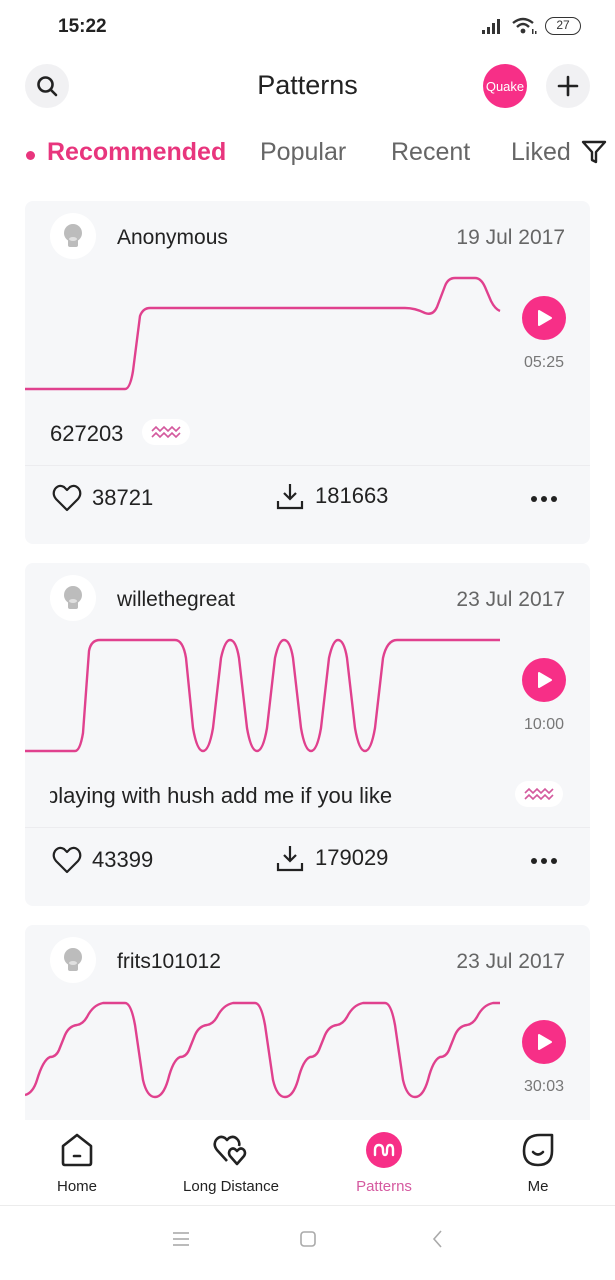  What do you see at coordinates (230, 1150) in the screenshot?
I see `hearts-icon` at bounding box center [230, 1150].